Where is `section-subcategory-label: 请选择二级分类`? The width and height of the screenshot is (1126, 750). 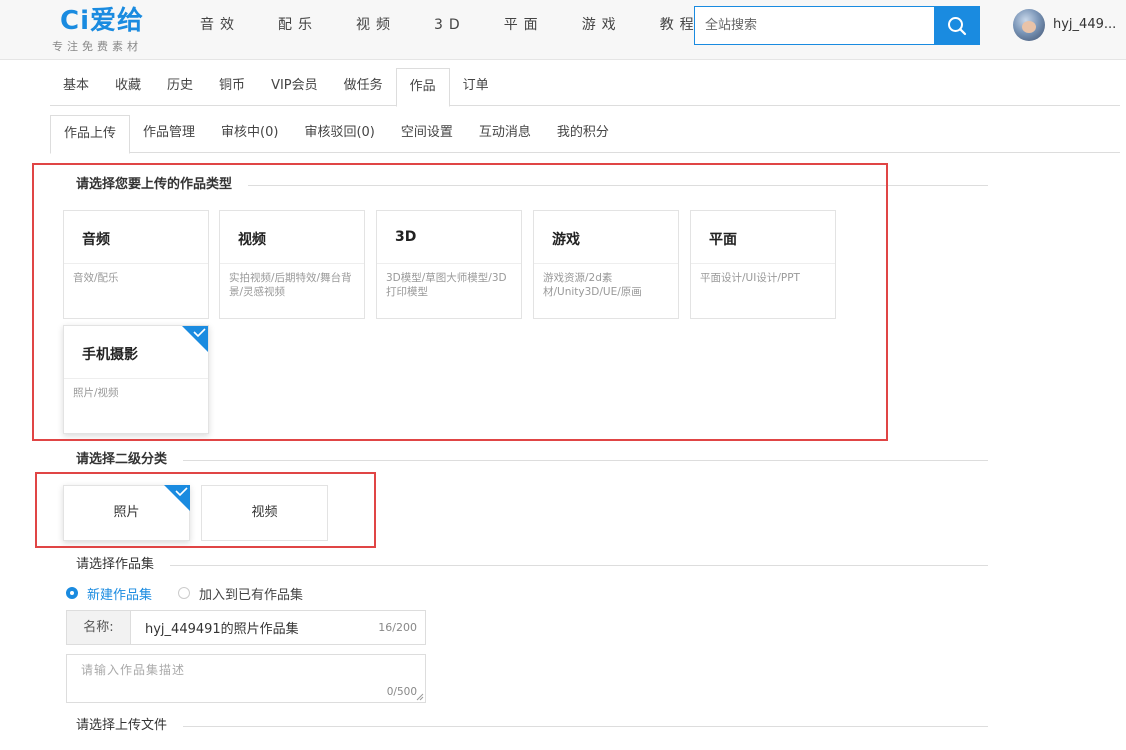 section-subcategory-label: 请选择二级分类 is located at coordinates (121, 459).